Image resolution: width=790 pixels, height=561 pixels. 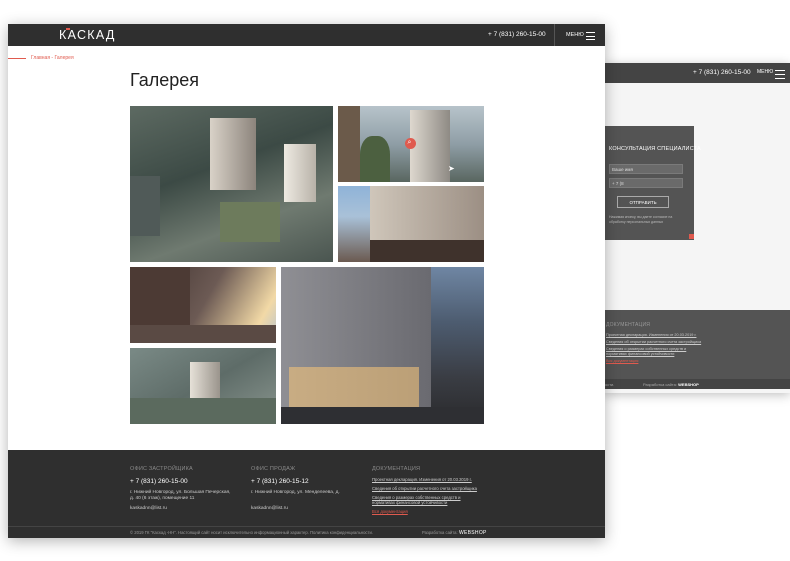 I want to click on lit-windows-shape, so click(x=354, y=387).